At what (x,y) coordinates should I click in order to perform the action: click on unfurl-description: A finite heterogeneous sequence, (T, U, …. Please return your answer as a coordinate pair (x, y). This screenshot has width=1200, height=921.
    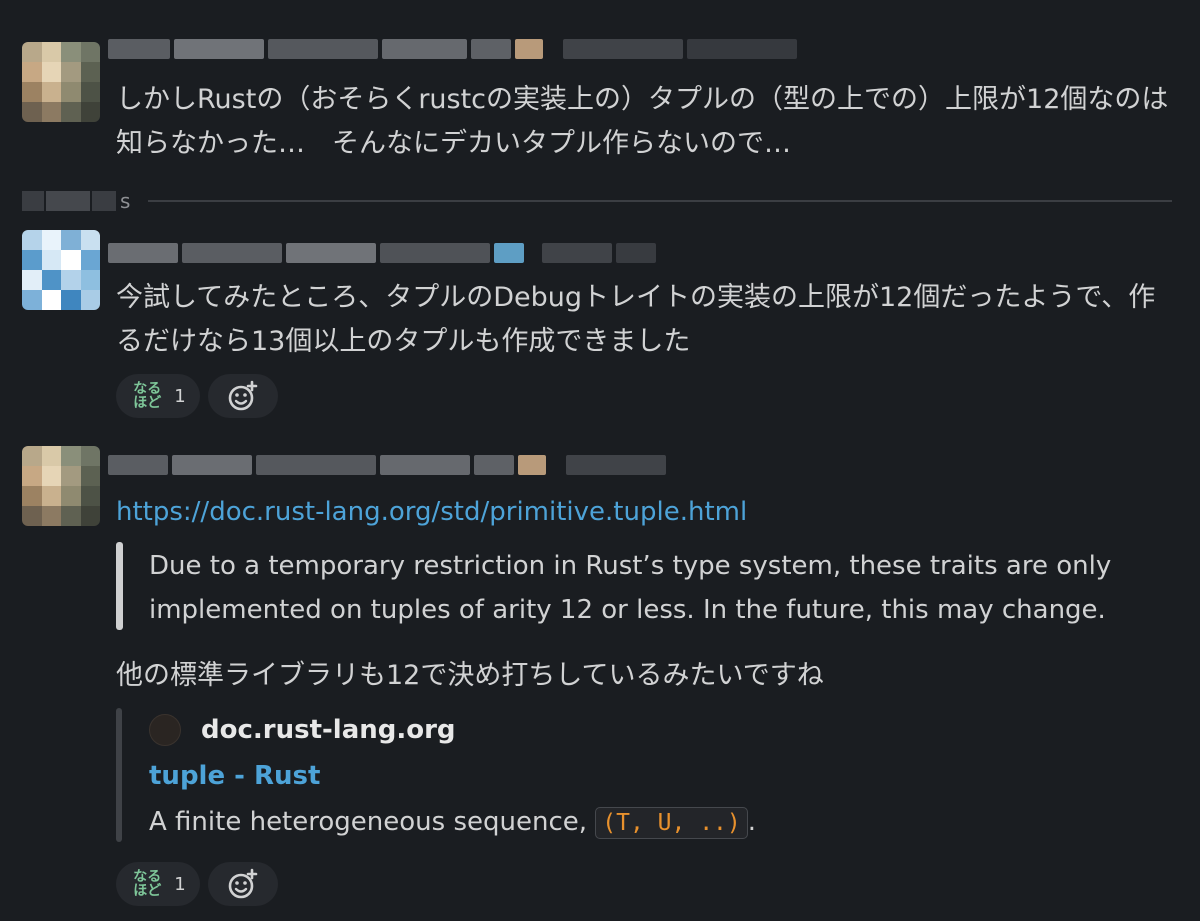
    Looking at the image, I should click on (452, 822).